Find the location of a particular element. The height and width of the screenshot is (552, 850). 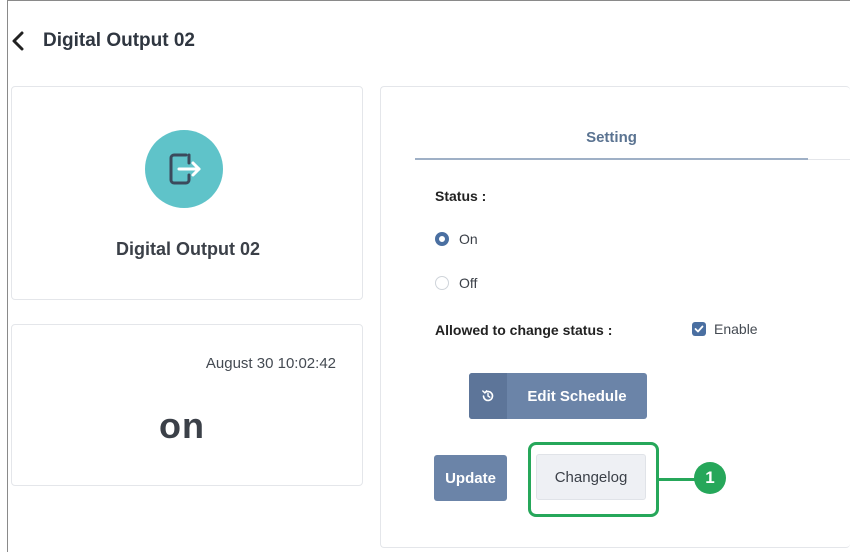

state-card: August 30 10:02:42 on is located at coordinates (187, 405).